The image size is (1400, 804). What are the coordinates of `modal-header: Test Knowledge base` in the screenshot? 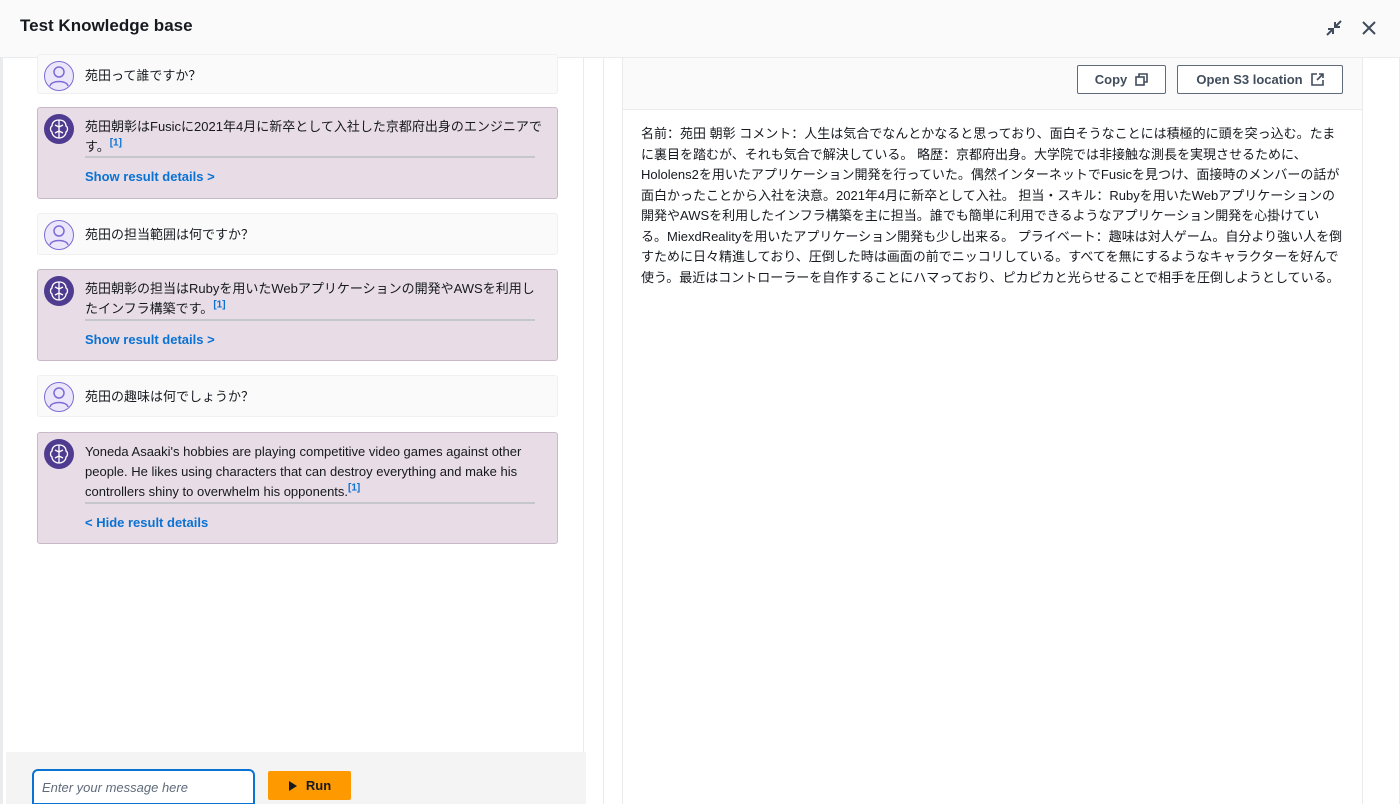 It's located at (700, 29).